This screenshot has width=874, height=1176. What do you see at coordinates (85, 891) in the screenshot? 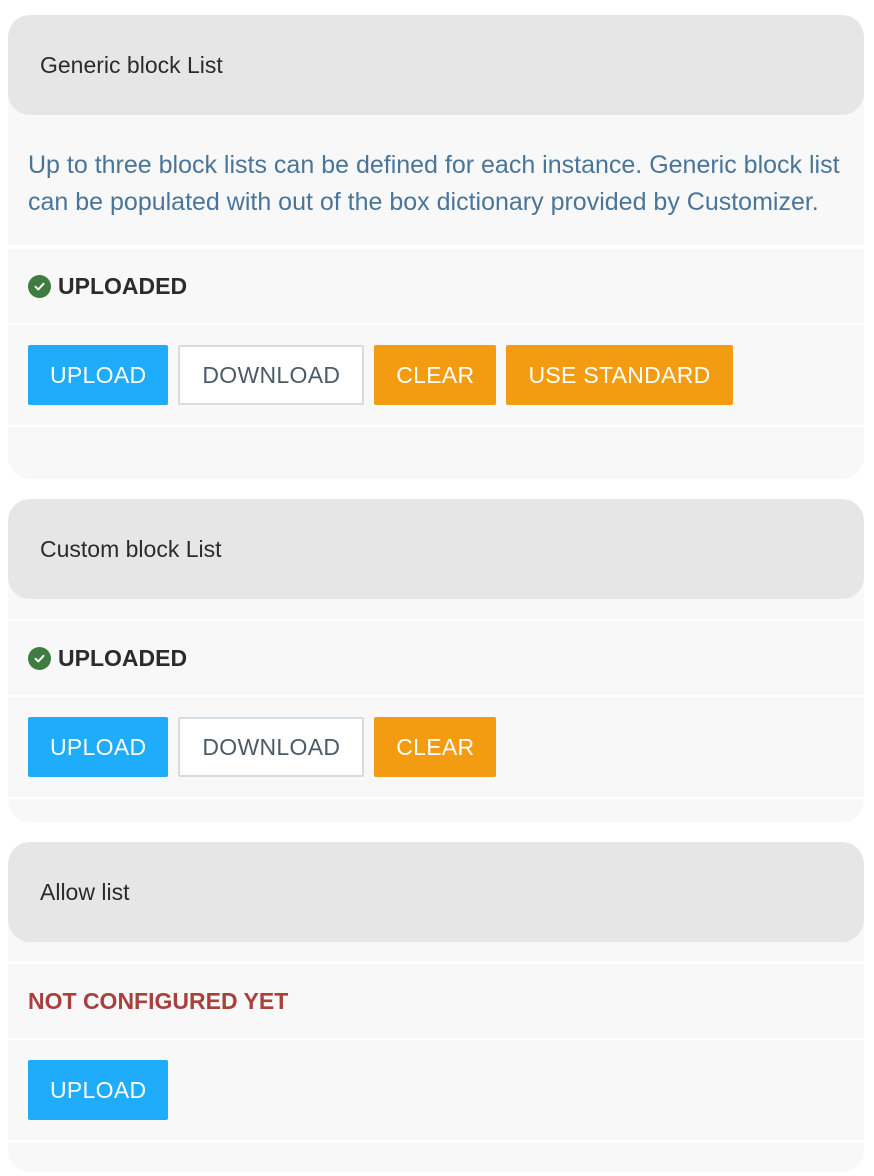
I see `card-title: Allow list` at bounding box center [85, 891].